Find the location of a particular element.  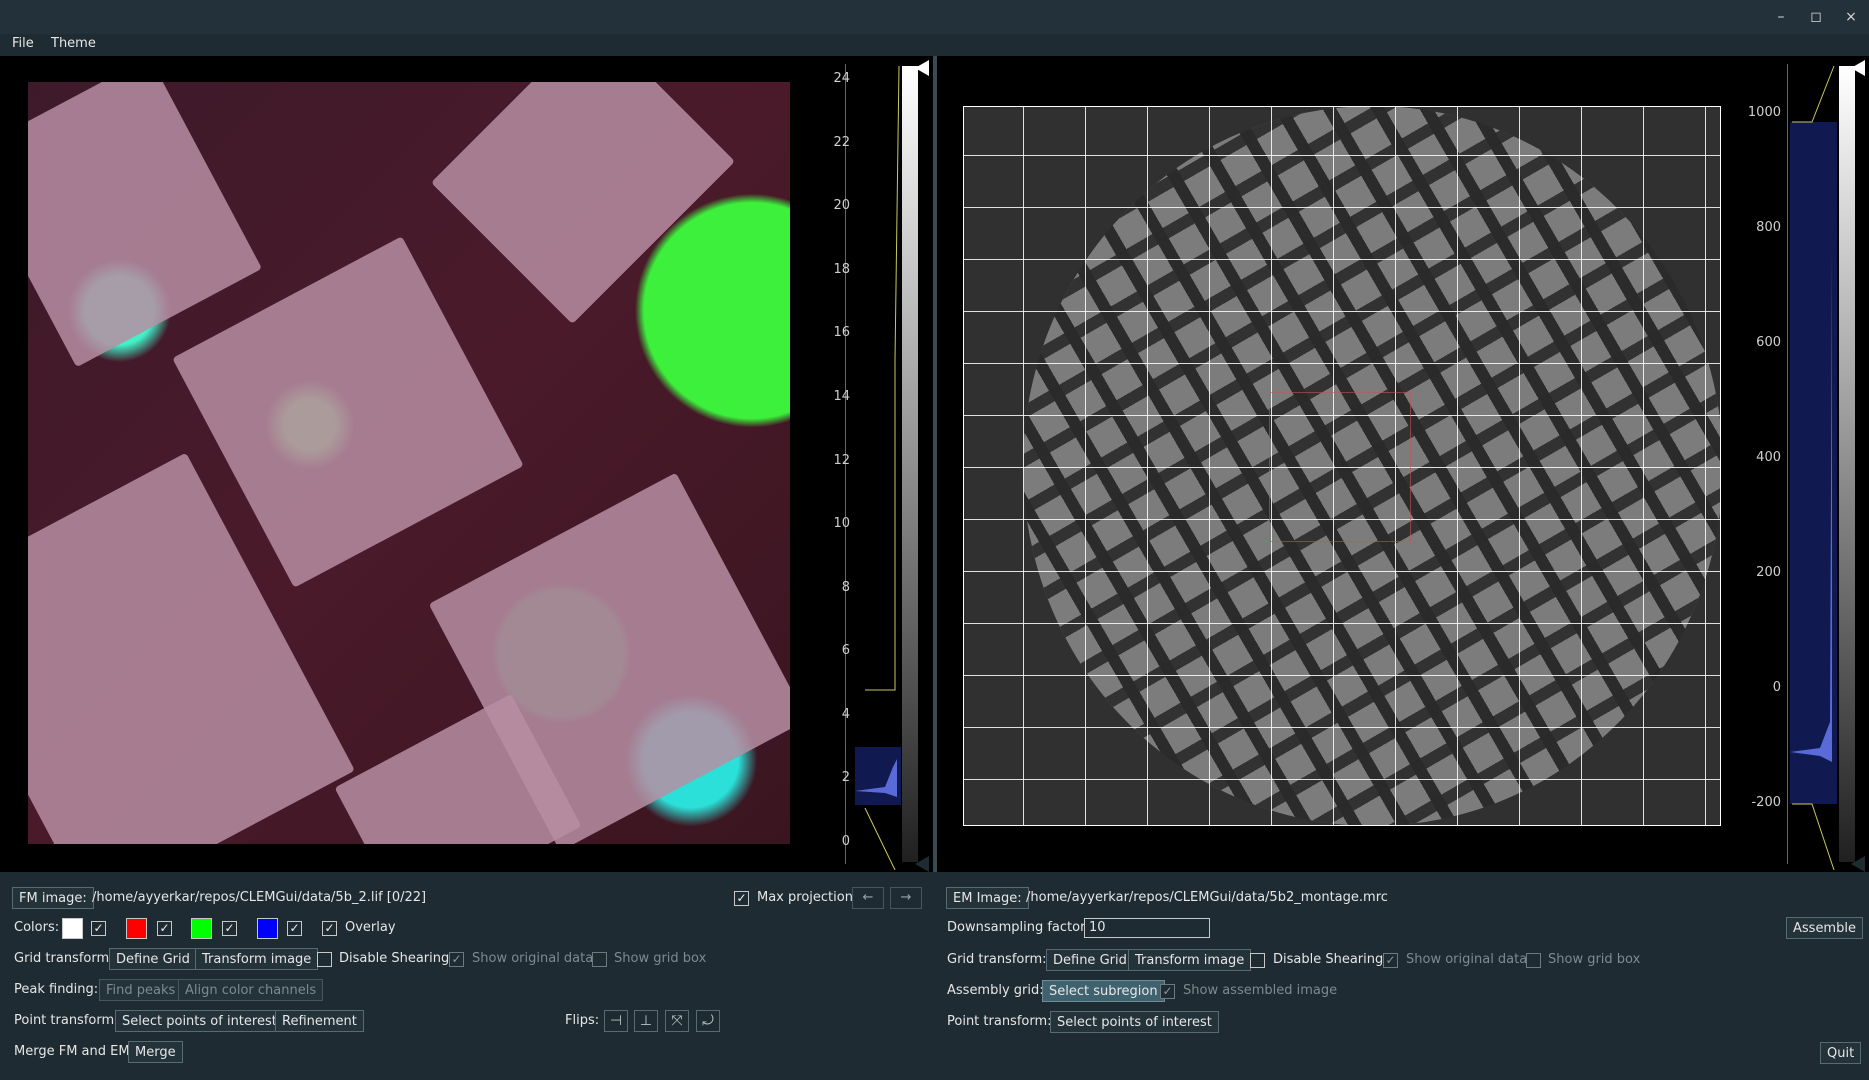

rotate-icon: ⤾ is located at coordinates (708, 1021).